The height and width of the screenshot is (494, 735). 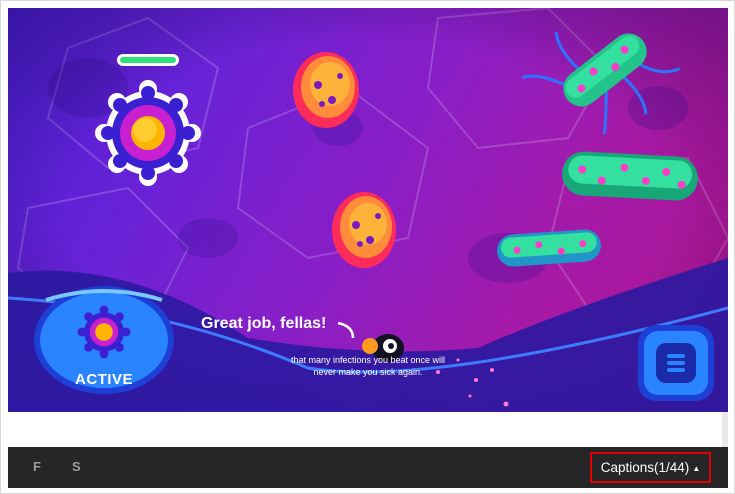 I want to click on caption-area, so click(x=365, y=429).